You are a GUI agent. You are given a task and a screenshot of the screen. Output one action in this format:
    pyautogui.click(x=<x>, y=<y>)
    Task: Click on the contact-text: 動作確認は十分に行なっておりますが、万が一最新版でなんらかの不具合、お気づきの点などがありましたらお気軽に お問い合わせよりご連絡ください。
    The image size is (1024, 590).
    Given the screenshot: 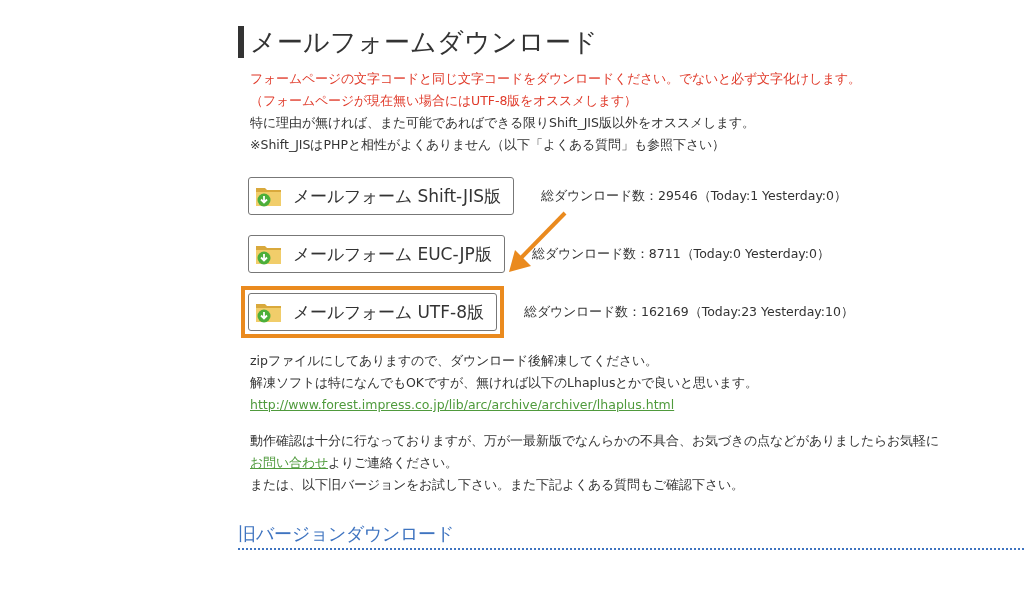 What is the action you would take?
    pyautogui.click(x=595, y=452)
    